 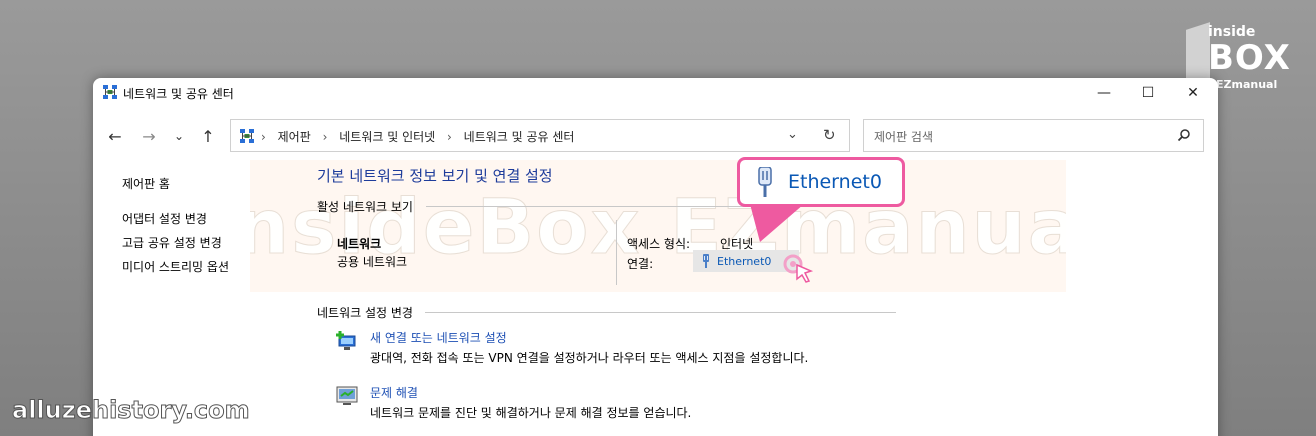 What do you see at coordinates (347, 395) in the screenshot?
I see `troubleshoot-icon` at bounding box center [347, 395].